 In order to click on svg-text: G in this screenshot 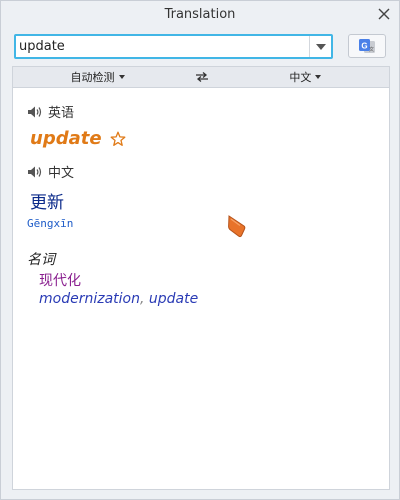, I will do `click(364, 46)`.